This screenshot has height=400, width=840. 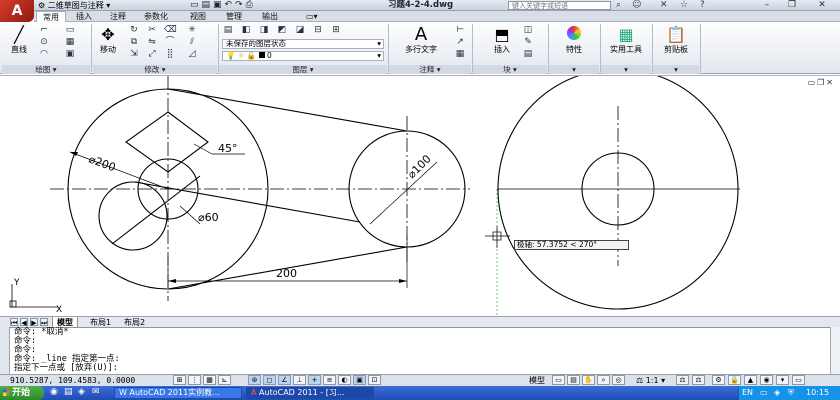 What do you see at coordinates (24, 322) in the screenshot?
I see `prev-tab-icon: ◀` at bounding box center [24, 322].